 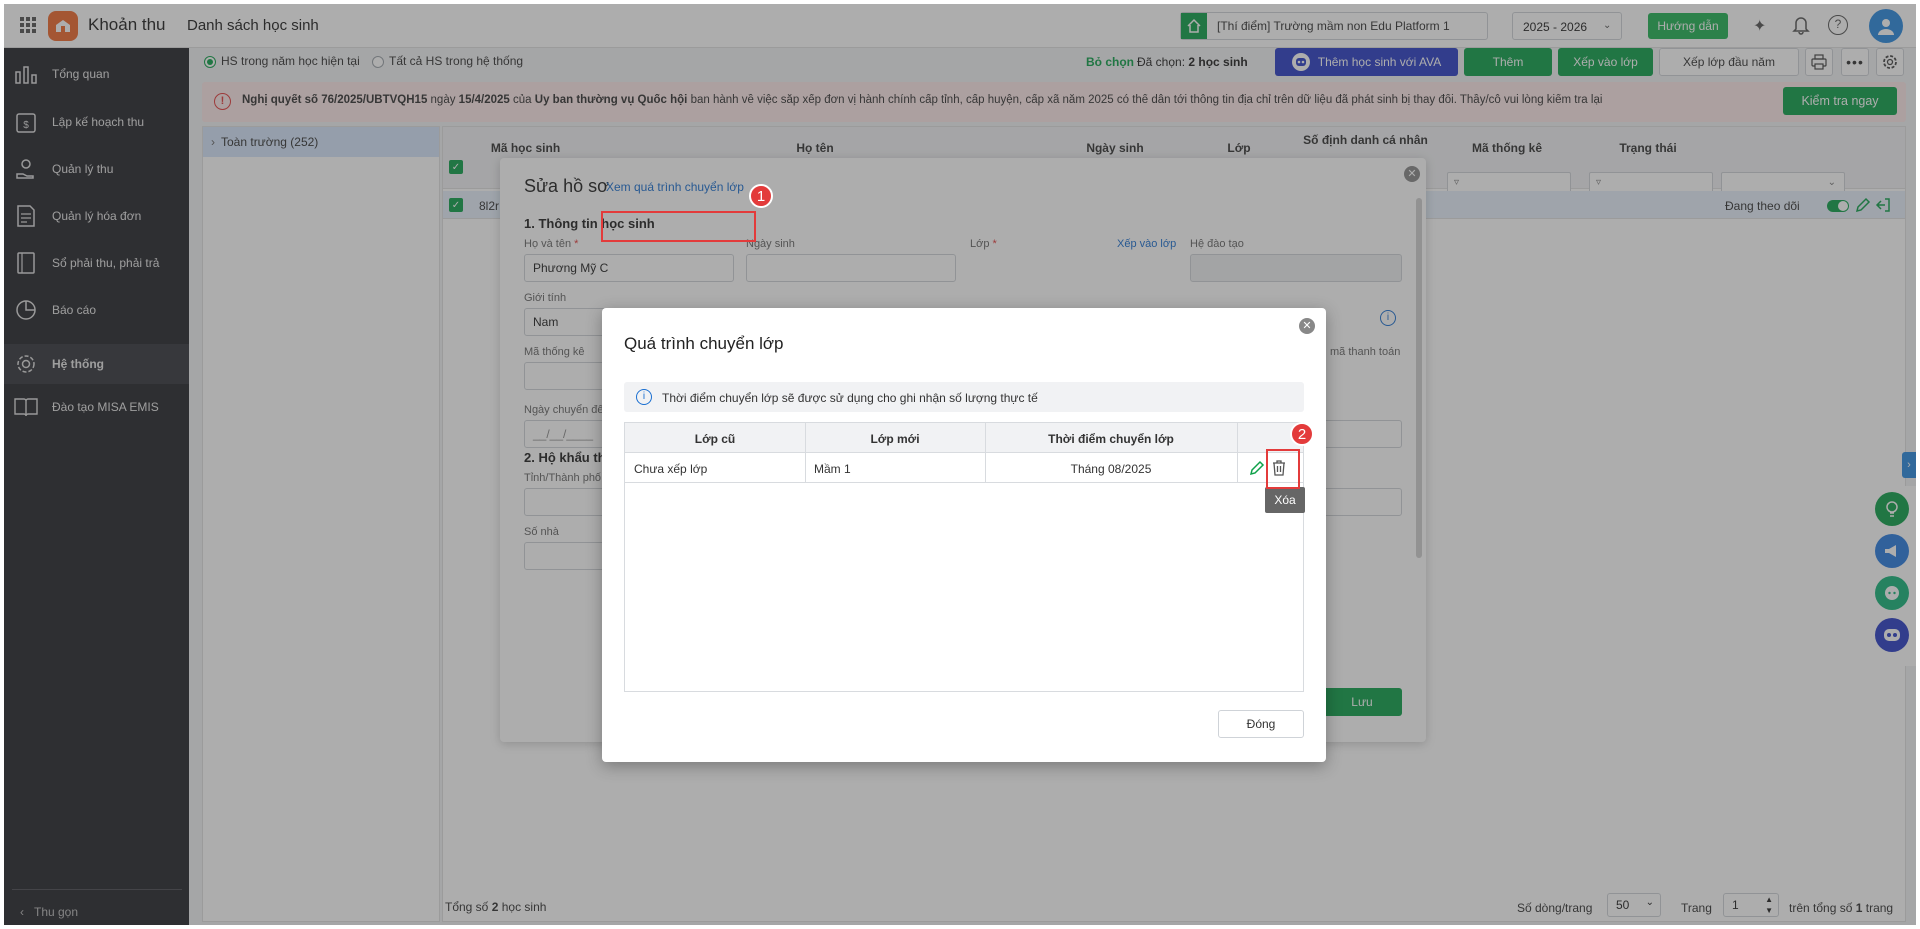 I want to click on history-transfer-time: Tháng 08/2025, so click(x=1111, y=469).